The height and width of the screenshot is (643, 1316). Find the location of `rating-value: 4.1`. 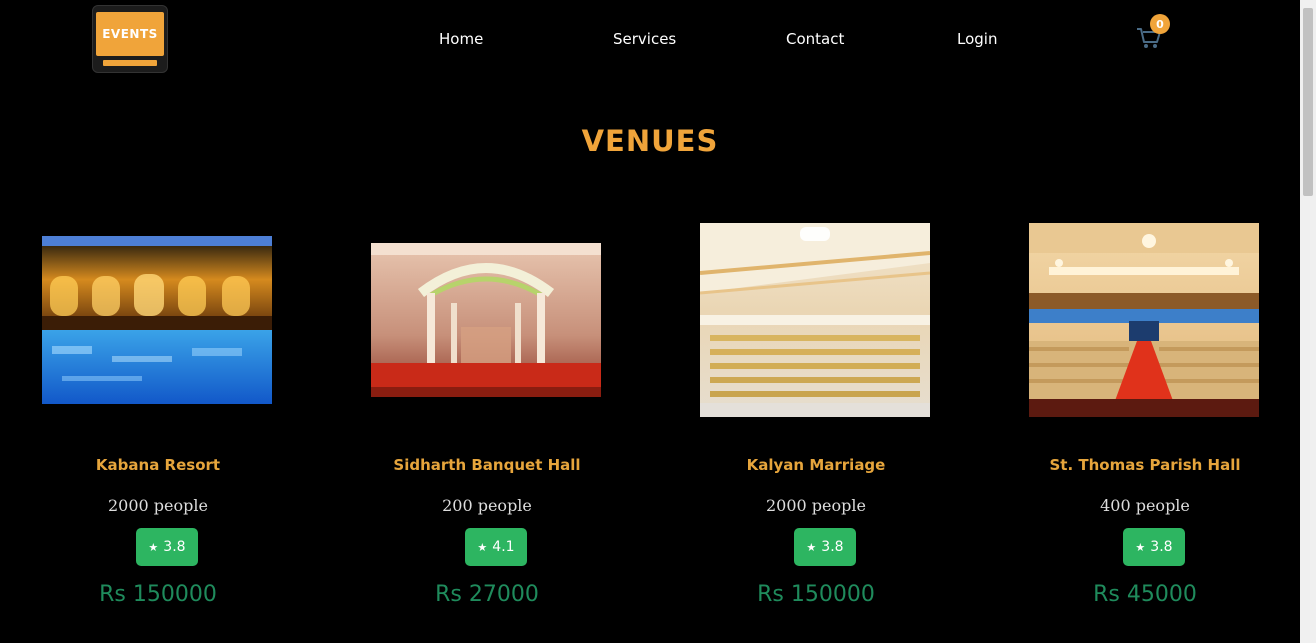

rating-value: 4.1 is located at coordinates (503, 547).